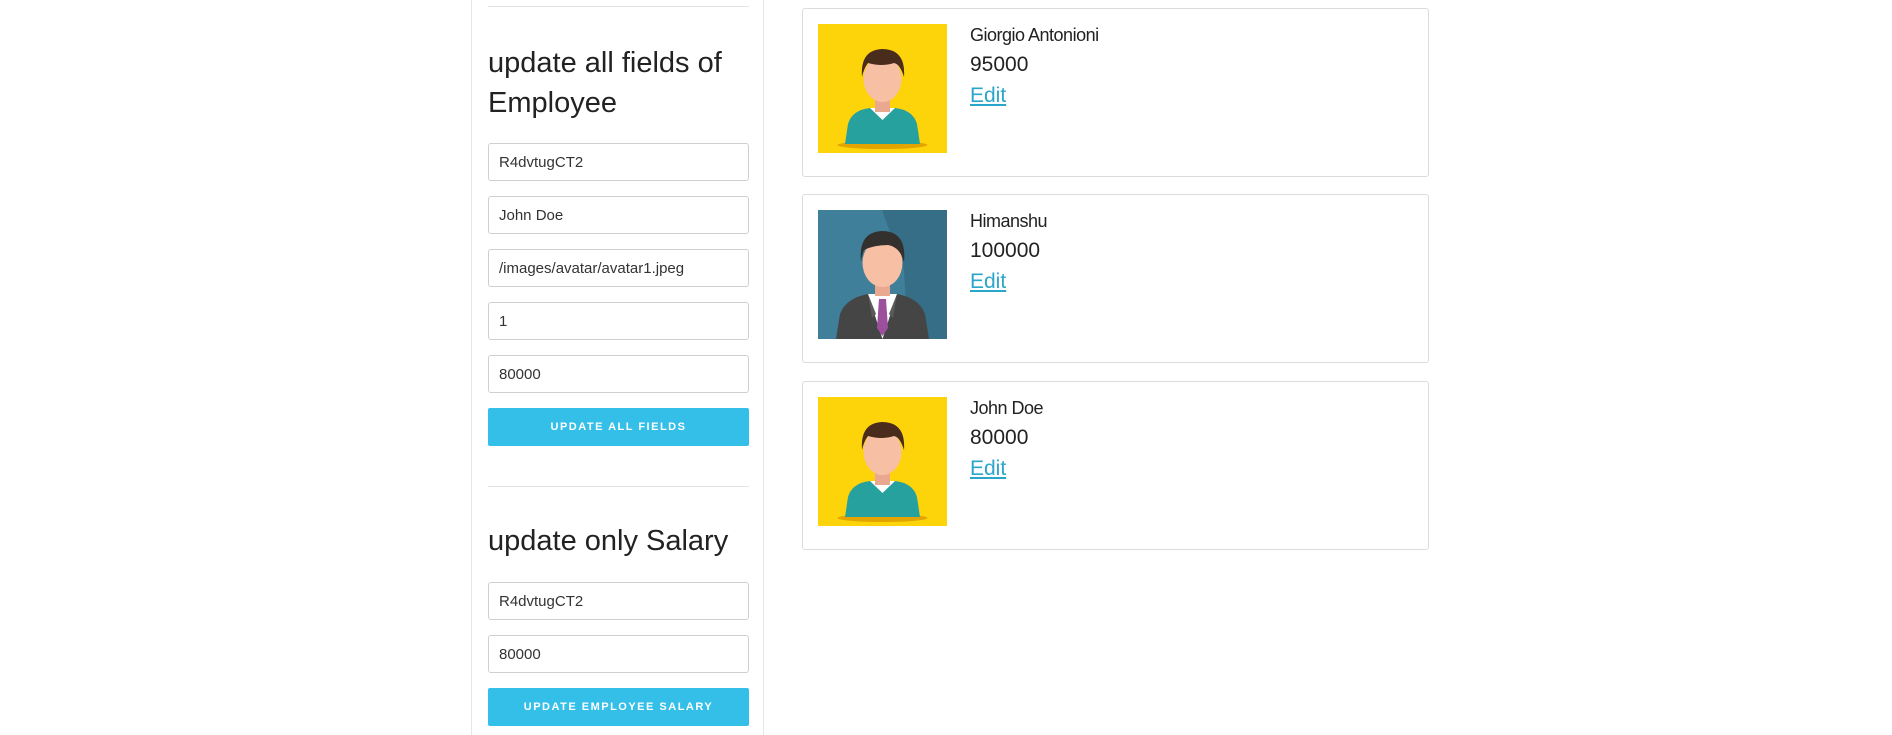  Describe the element at coordinates (618, 321) in the screenshot. I see `employee-number-field` at that location.